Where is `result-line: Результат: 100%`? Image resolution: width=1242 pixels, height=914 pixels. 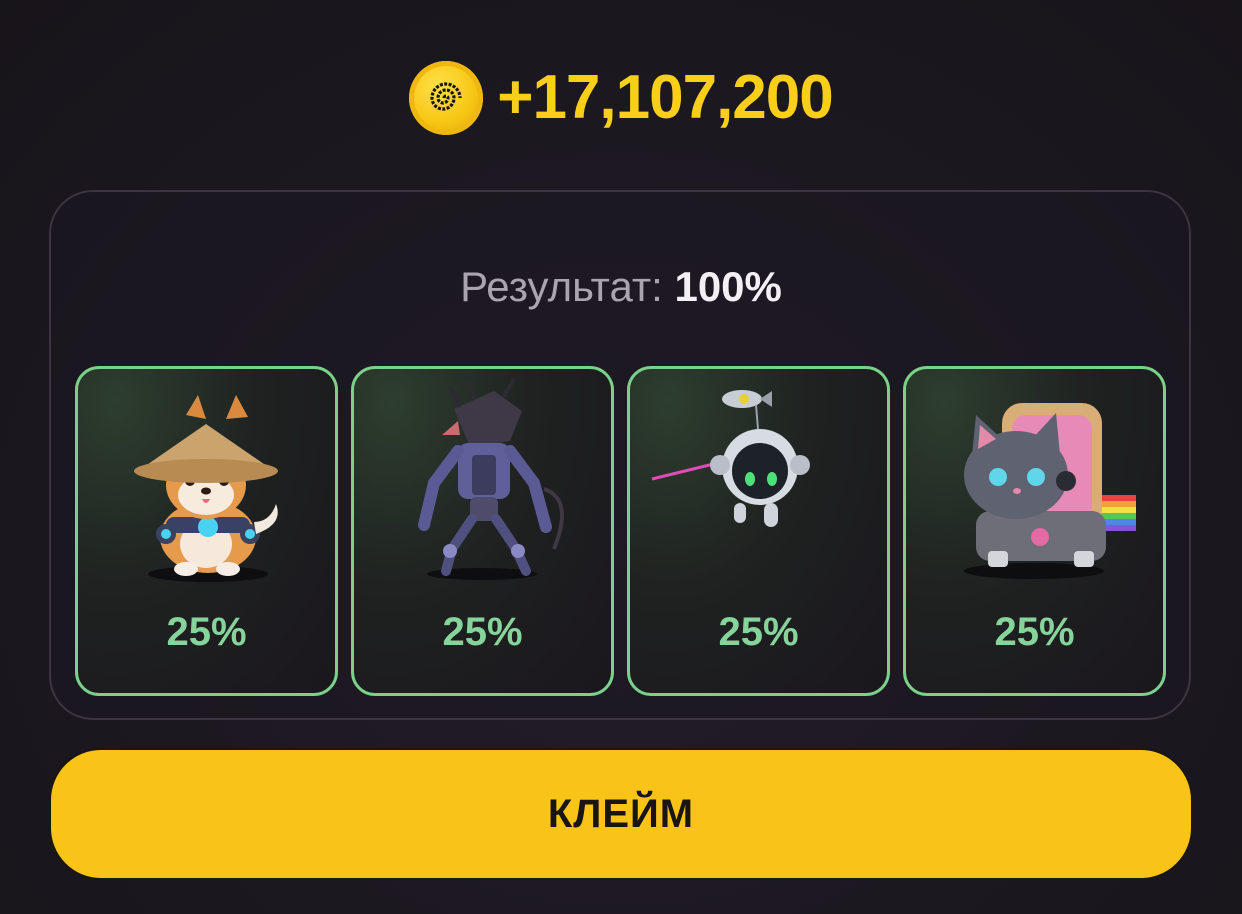 result-line: Результат: 100% is located at coordinates (621, 287).